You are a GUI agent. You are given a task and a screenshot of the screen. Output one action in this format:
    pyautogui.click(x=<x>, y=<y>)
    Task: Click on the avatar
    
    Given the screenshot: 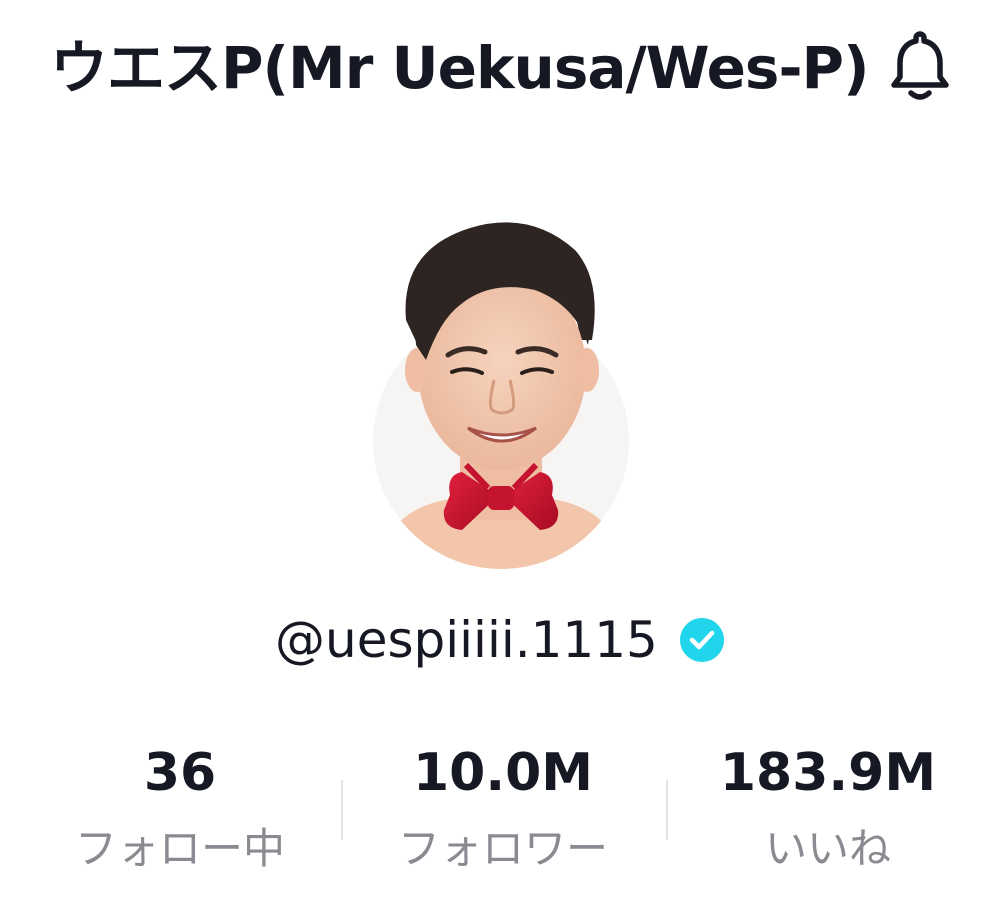 What is the action you would take?
    pyautogui.click(x=501, y=390)
    